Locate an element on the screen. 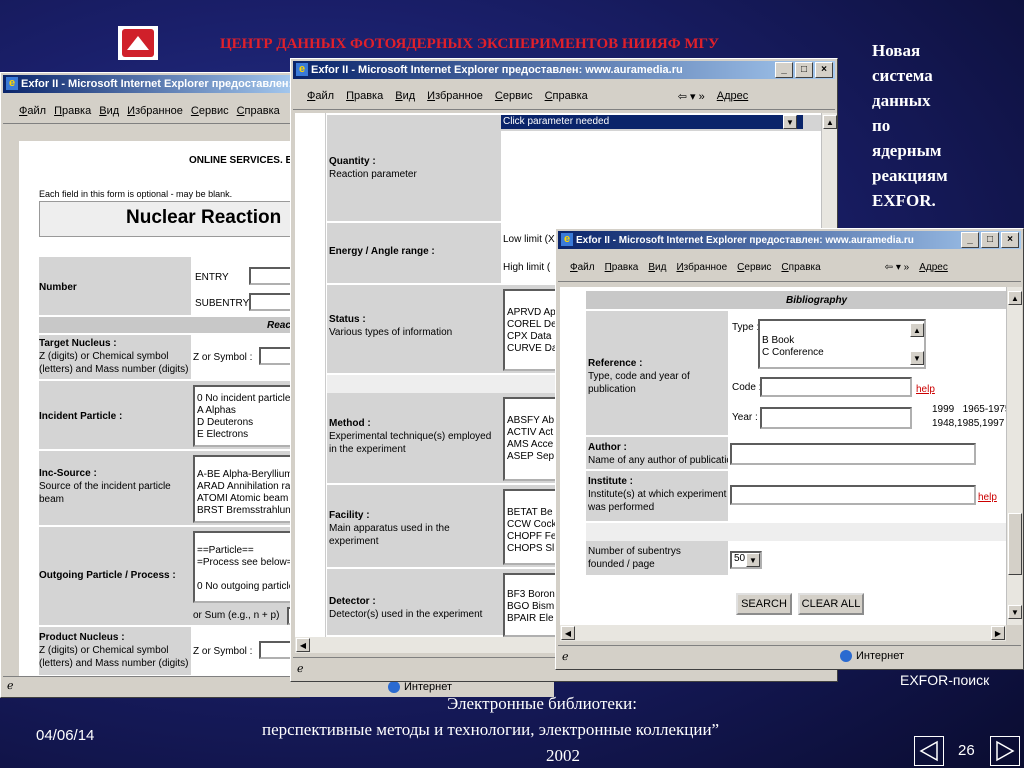 The width and height of the screenshot is (1024, 768). scroll-right-icon: ▶ is located at coordinates (998, 633).